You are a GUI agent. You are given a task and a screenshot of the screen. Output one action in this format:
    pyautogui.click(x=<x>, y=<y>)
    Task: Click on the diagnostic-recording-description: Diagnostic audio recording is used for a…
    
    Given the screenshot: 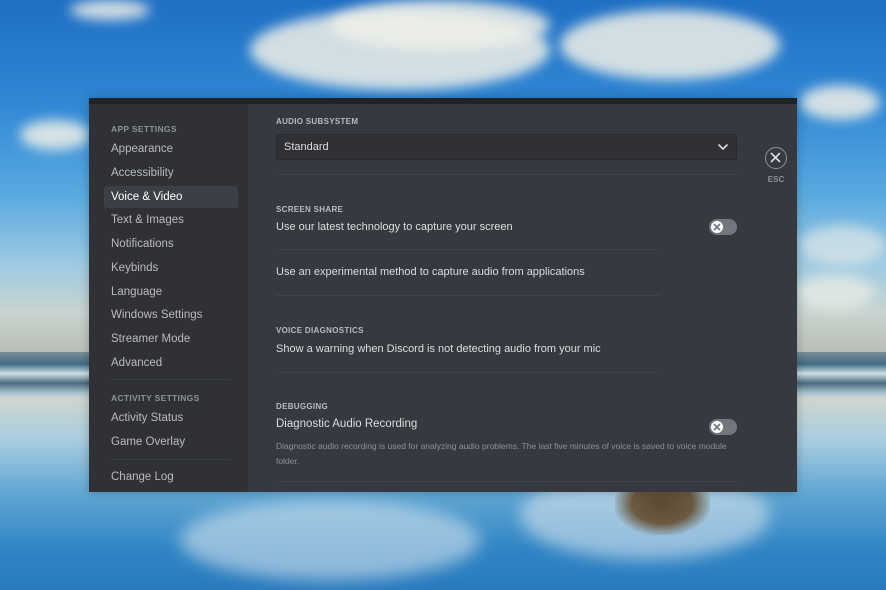 What is the action you would take?
    pyautogui.click(x=501, y=453)
    